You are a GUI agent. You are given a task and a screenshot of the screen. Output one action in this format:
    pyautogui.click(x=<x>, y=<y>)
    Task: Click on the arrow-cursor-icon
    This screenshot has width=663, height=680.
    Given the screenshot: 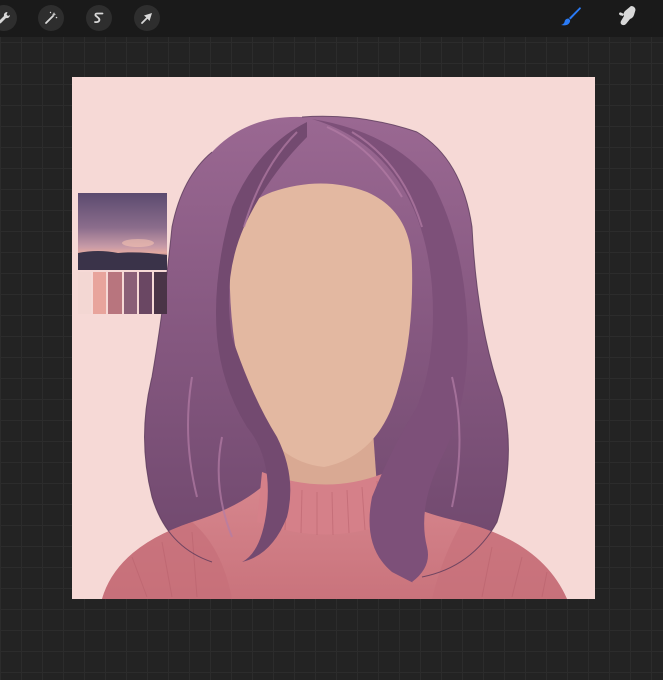 What is the action you would take?
    pyautogui.click(x=147, y=18)
    